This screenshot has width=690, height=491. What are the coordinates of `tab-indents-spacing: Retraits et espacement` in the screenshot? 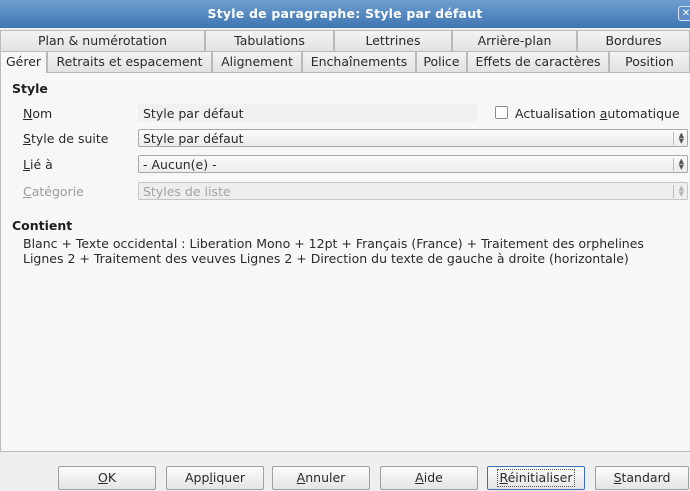 It's located at (129, 61).